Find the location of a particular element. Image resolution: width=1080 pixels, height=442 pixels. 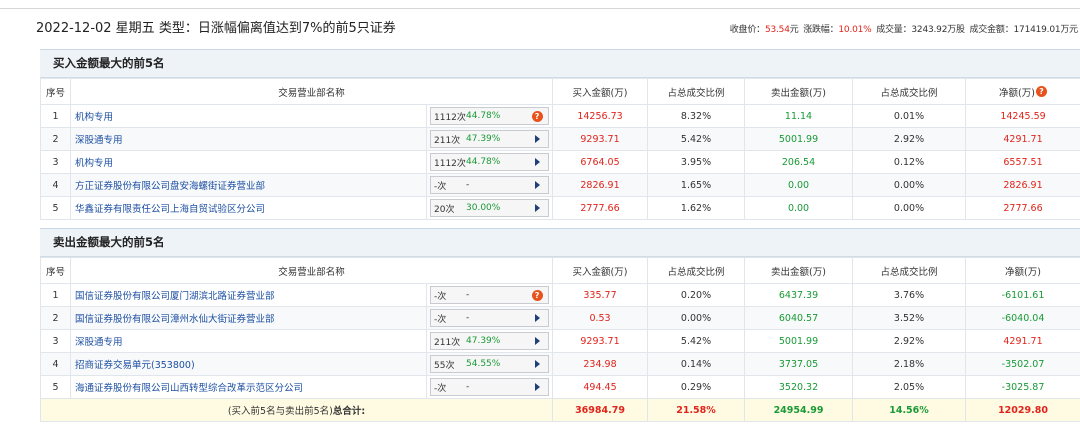

net-amount: 14245.59 is located at coordinates (1022, 116).